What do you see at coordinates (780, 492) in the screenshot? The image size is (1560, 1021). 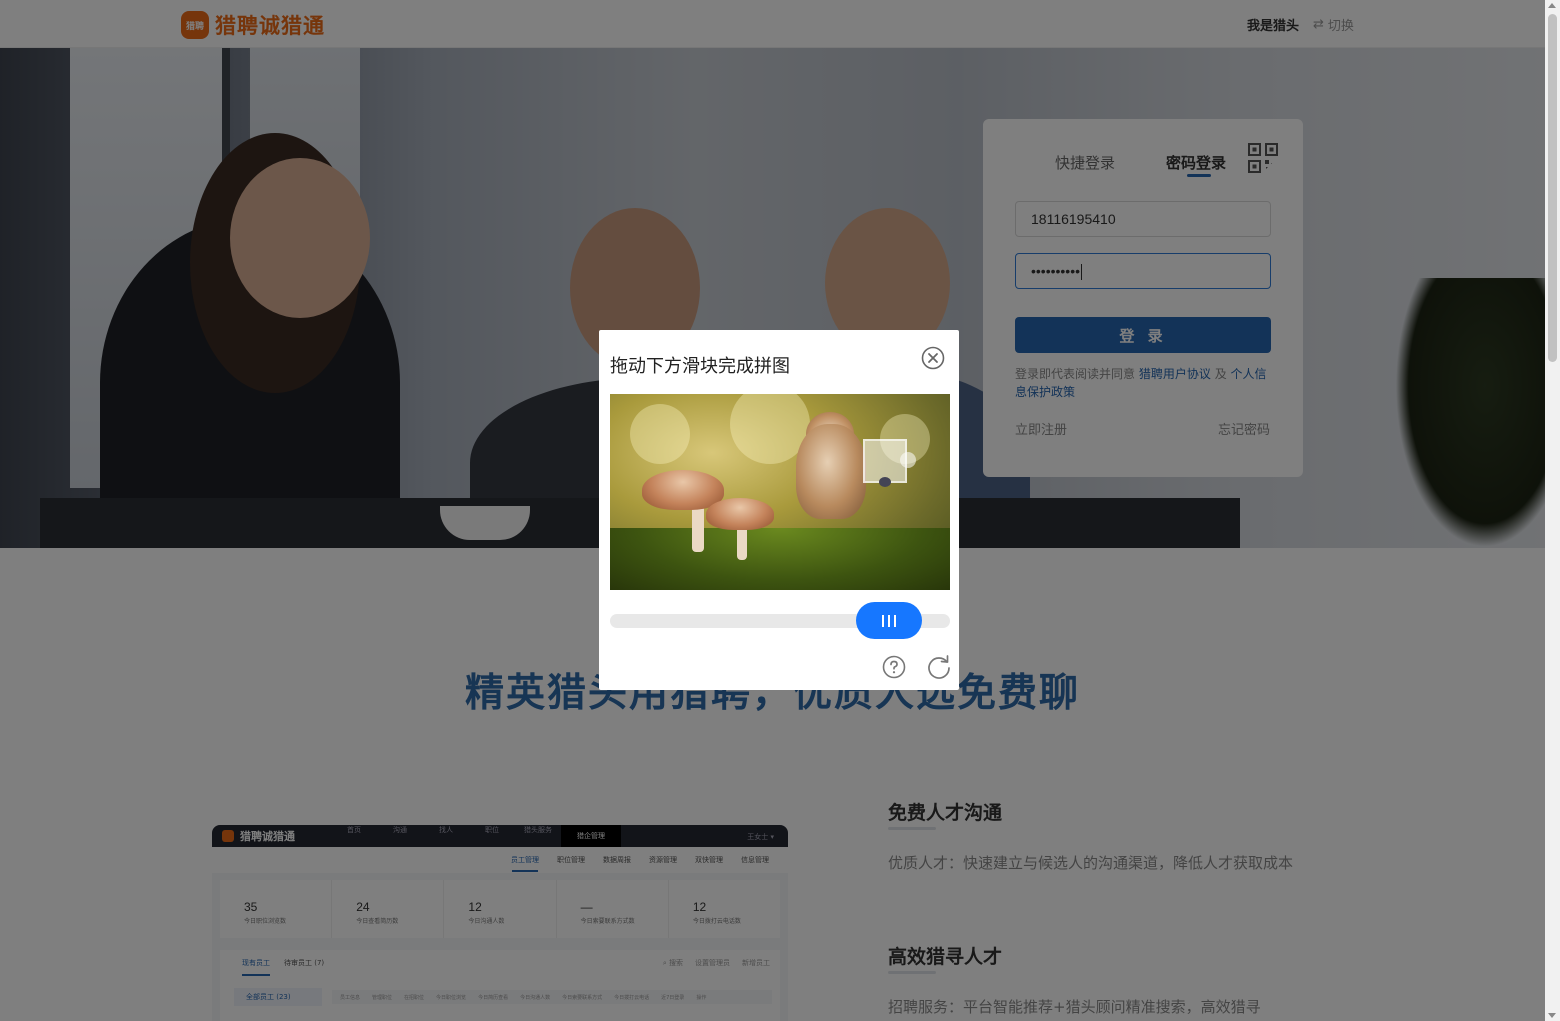 I see `puzzle-image` at bounding box center [780, 492].